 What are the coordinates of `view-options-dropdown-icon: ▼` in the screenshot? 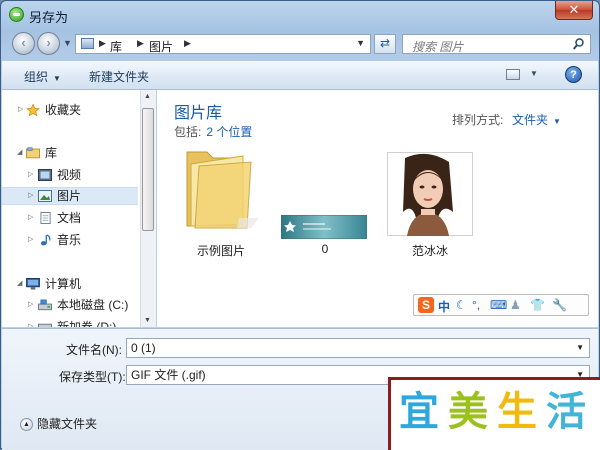 It's located at (534, 73).